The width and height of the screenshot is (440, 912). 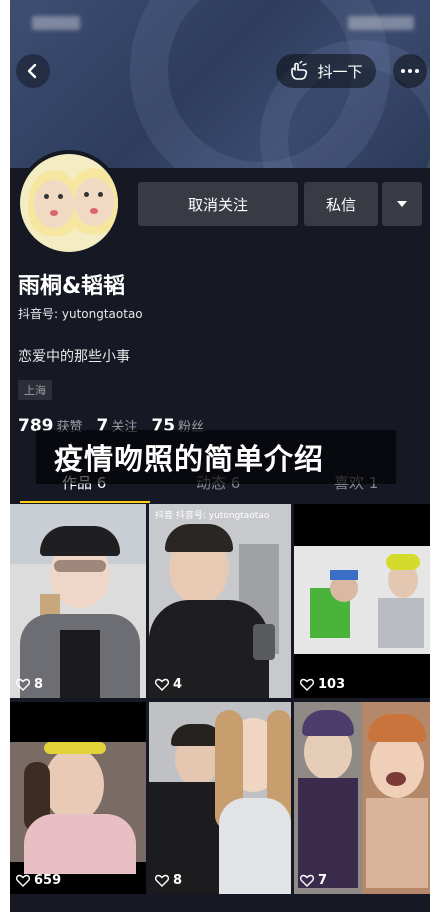 I want to click on like-count: 7, so click(x=313, y=880).